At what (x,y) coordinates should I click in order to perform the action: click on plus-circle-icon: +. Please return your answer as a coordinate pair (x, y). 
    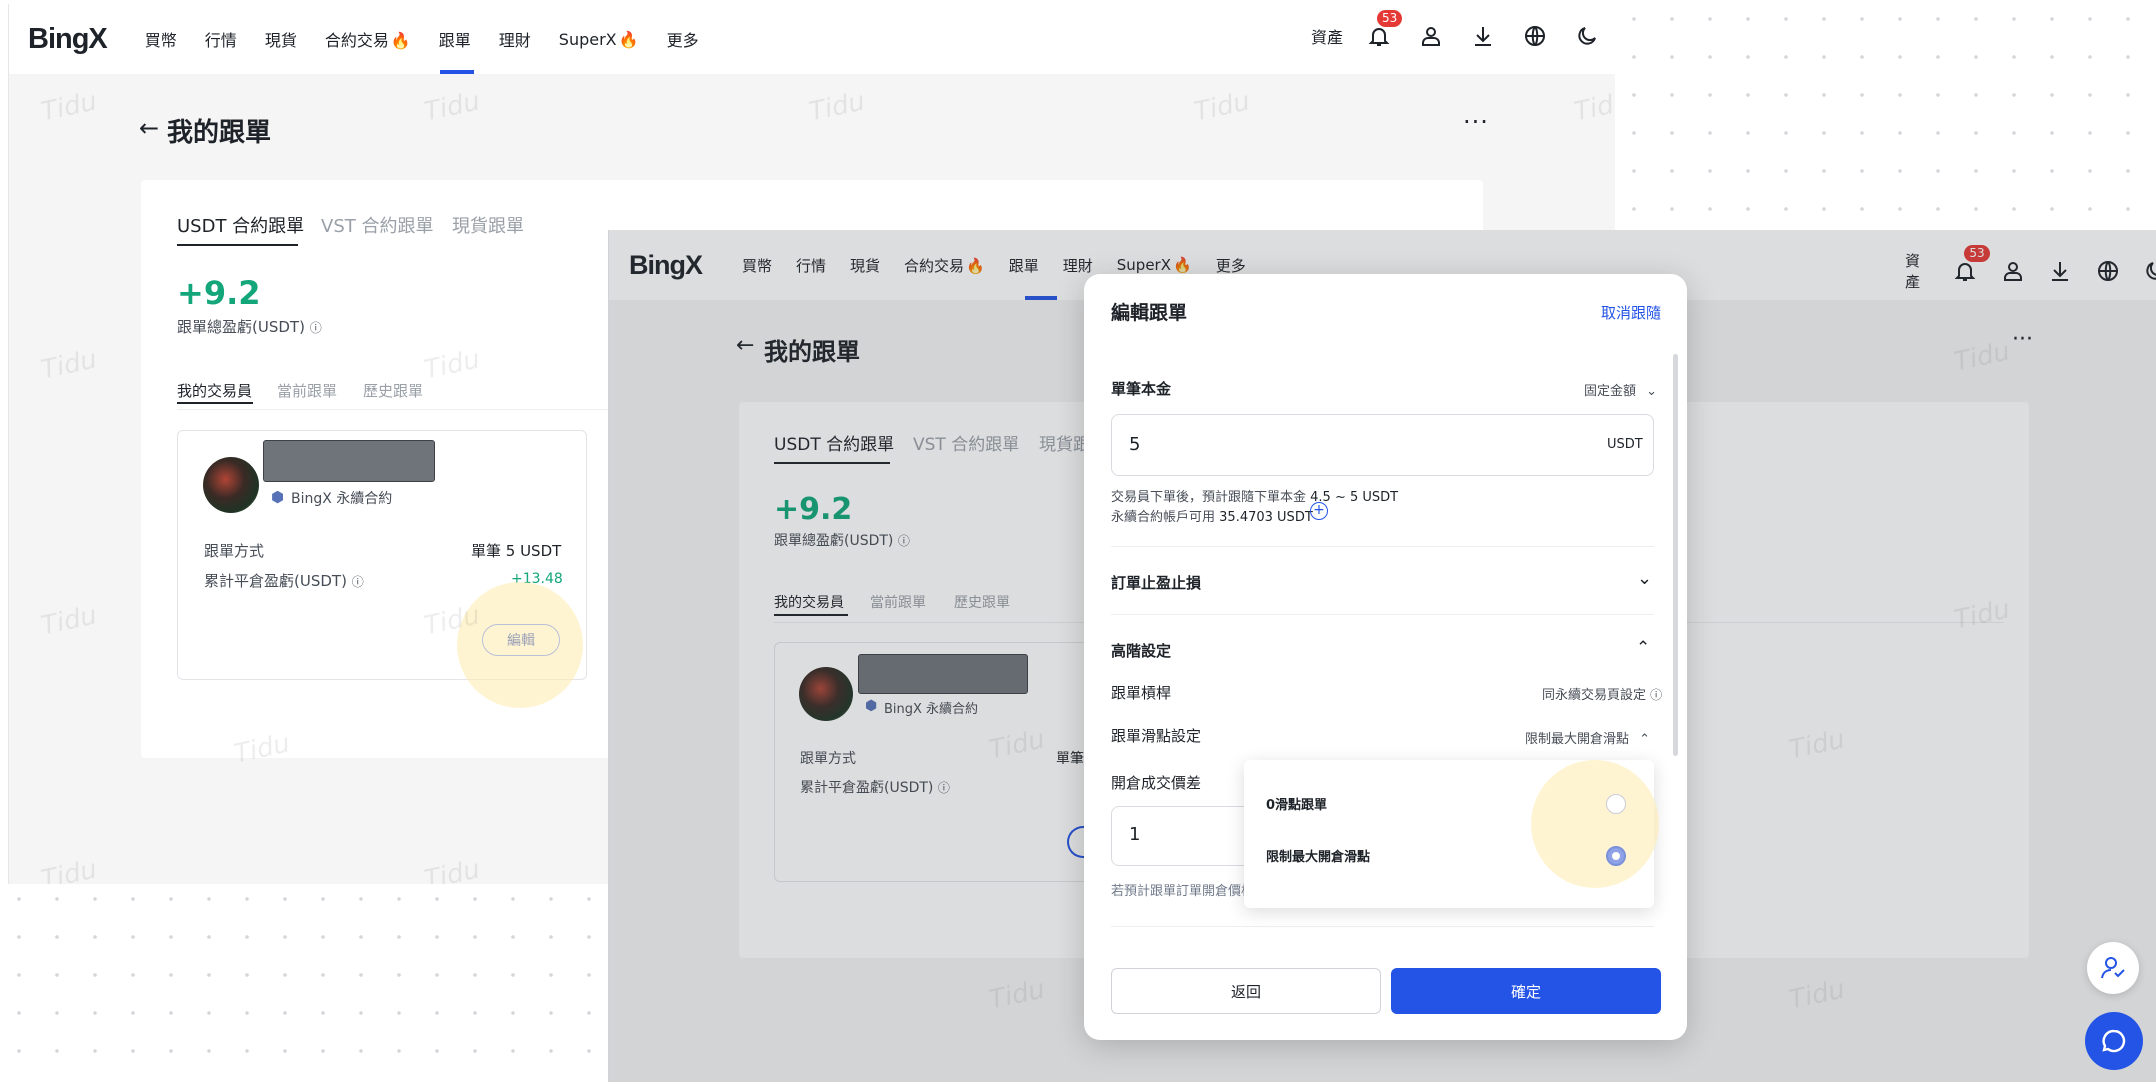
    Looking at the image, I should click on (1319, 511).